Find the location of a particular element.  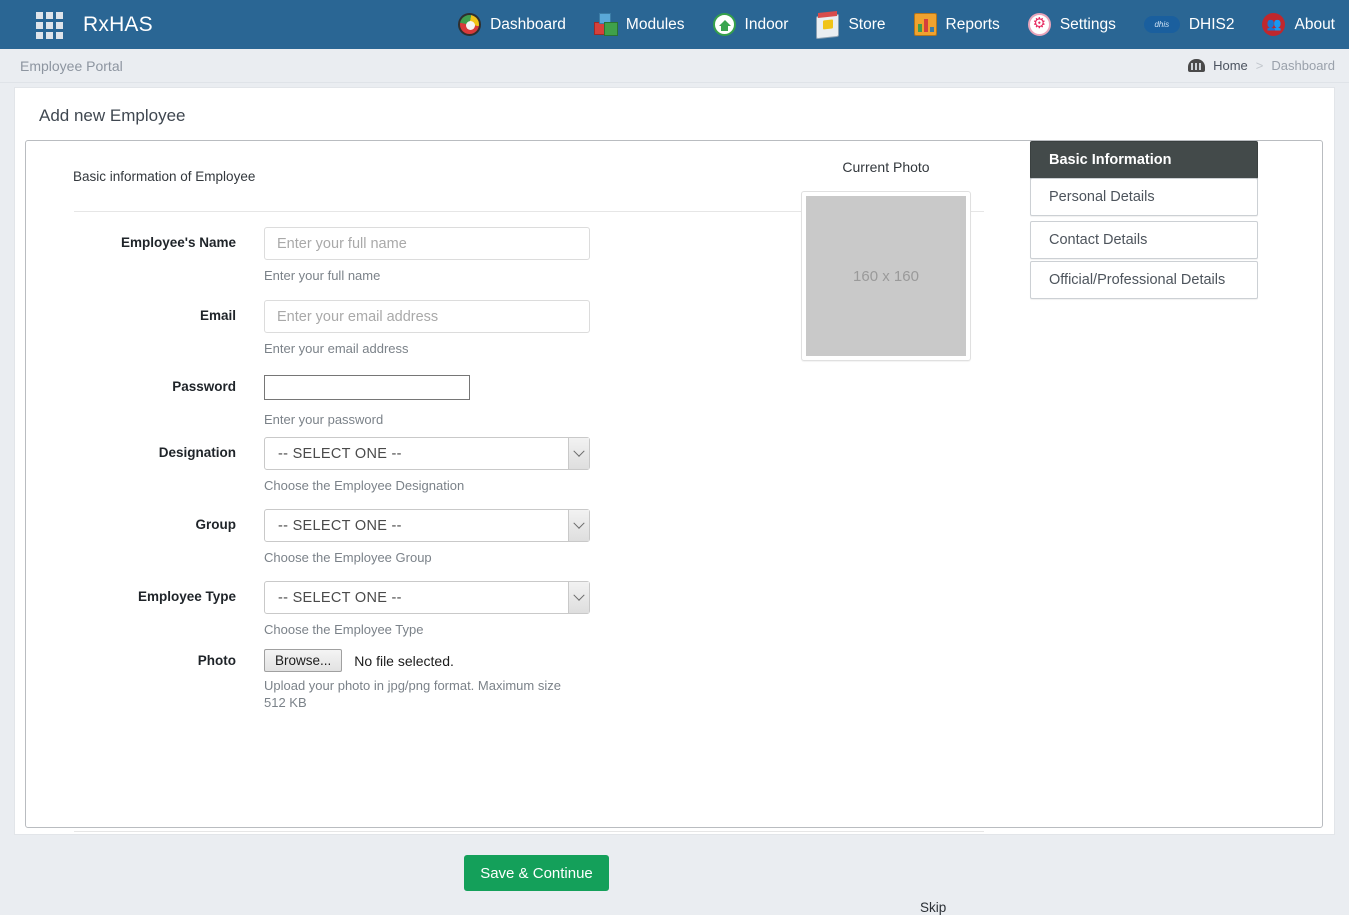

nav-item-modules: Modules is located at coordinates (639, 24).